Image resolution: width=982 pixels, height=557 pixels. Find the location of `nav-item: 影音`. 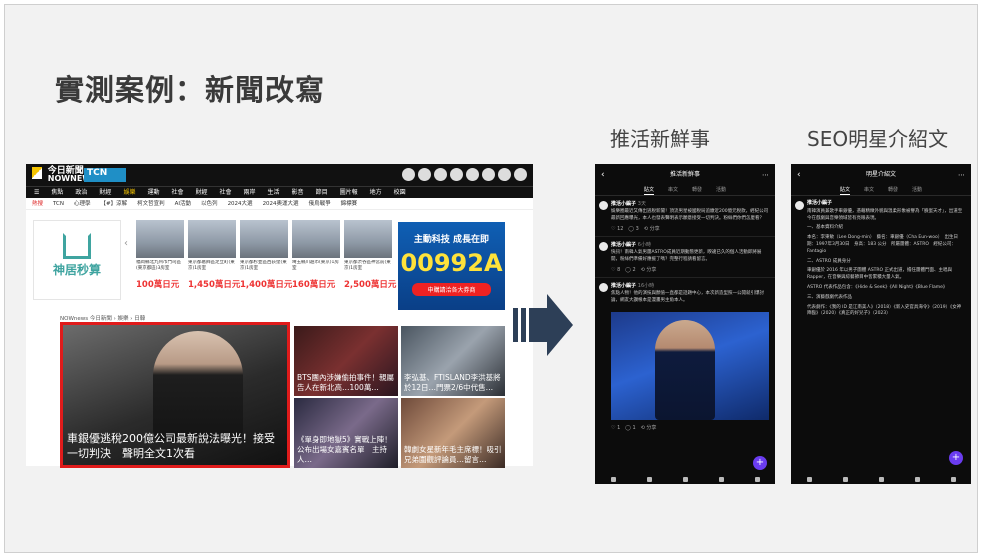

nav-item: 影音 is located at coordinates (298, 192).